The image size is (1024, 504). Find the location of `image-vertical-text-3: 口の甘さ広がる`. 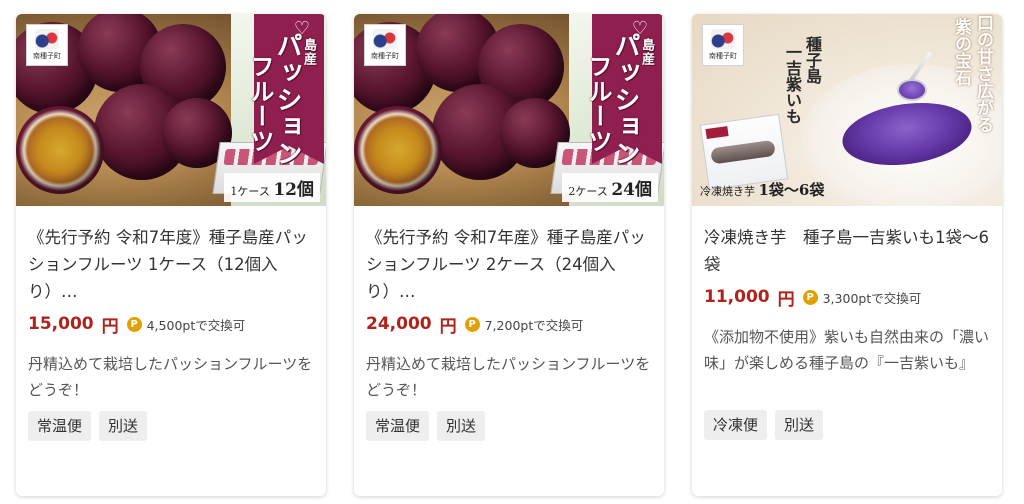

image-vertical-text-3: 口の甘さ広がる is located at coordinates (983, 73).